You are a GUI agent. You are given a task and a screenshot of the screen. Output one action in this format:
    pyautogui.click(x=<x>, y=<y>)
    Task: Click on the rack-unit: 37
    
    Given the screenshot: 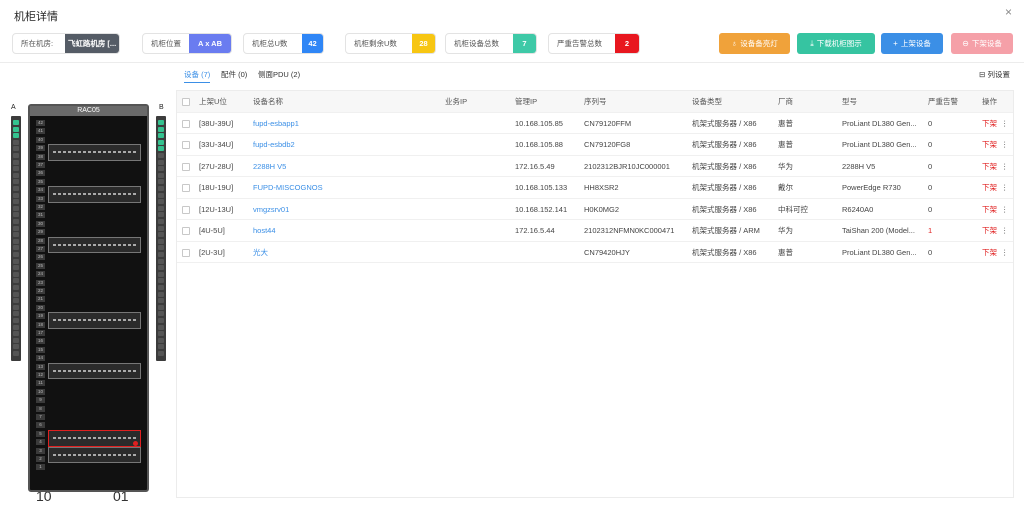 What is the action you would take?
    pyautogui.click(x=88, y=165)
    